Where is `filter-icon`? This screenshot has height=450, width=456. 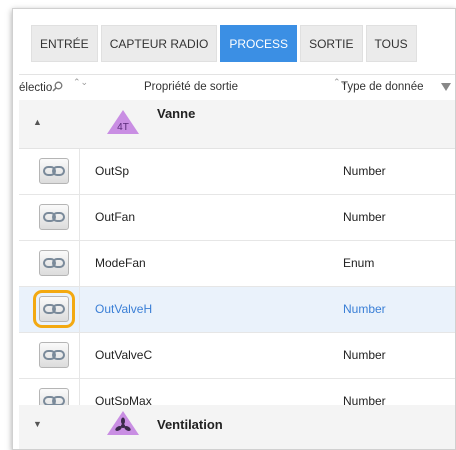 filter-icon is located at coordinates (446, 87).